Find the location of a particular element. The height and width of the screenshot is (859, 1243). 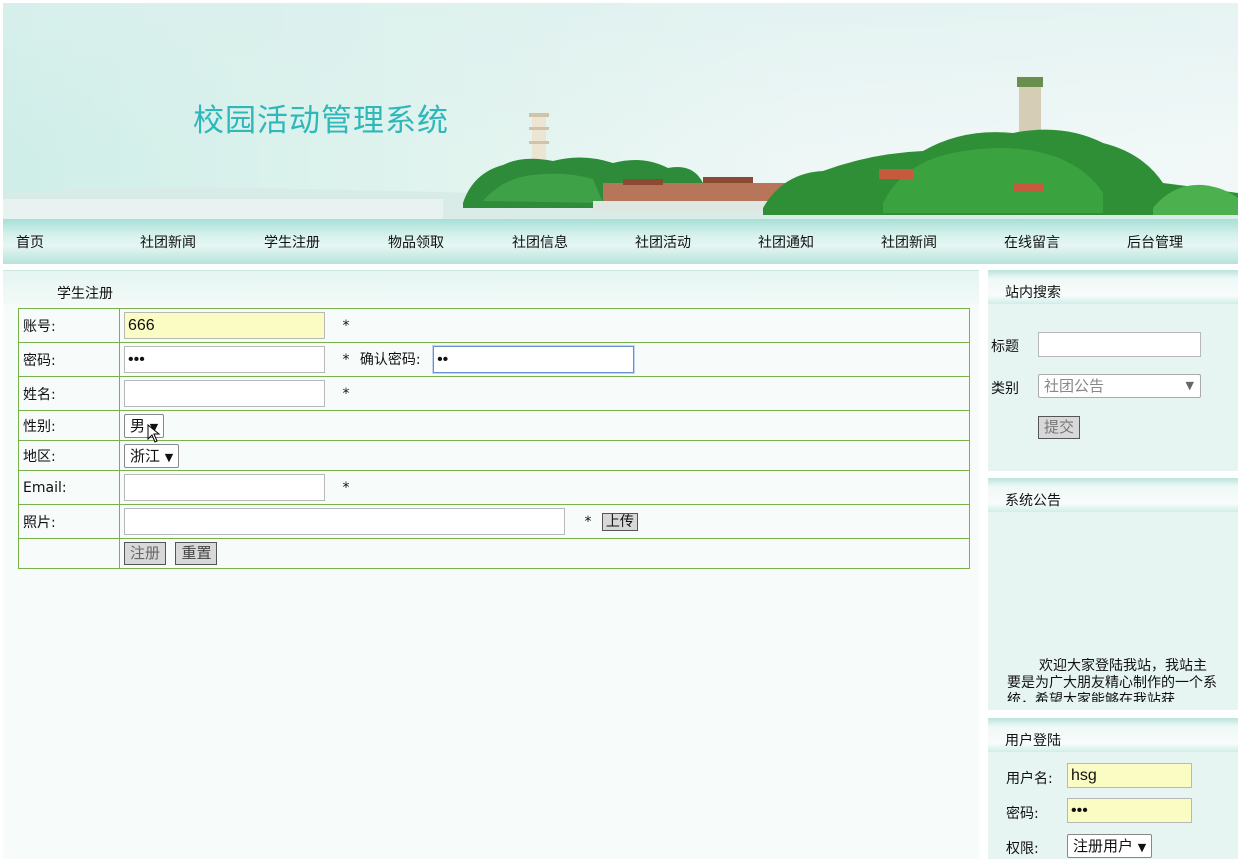

notice-panel-header: 系统公告 is located at coordinates (1113, 495).